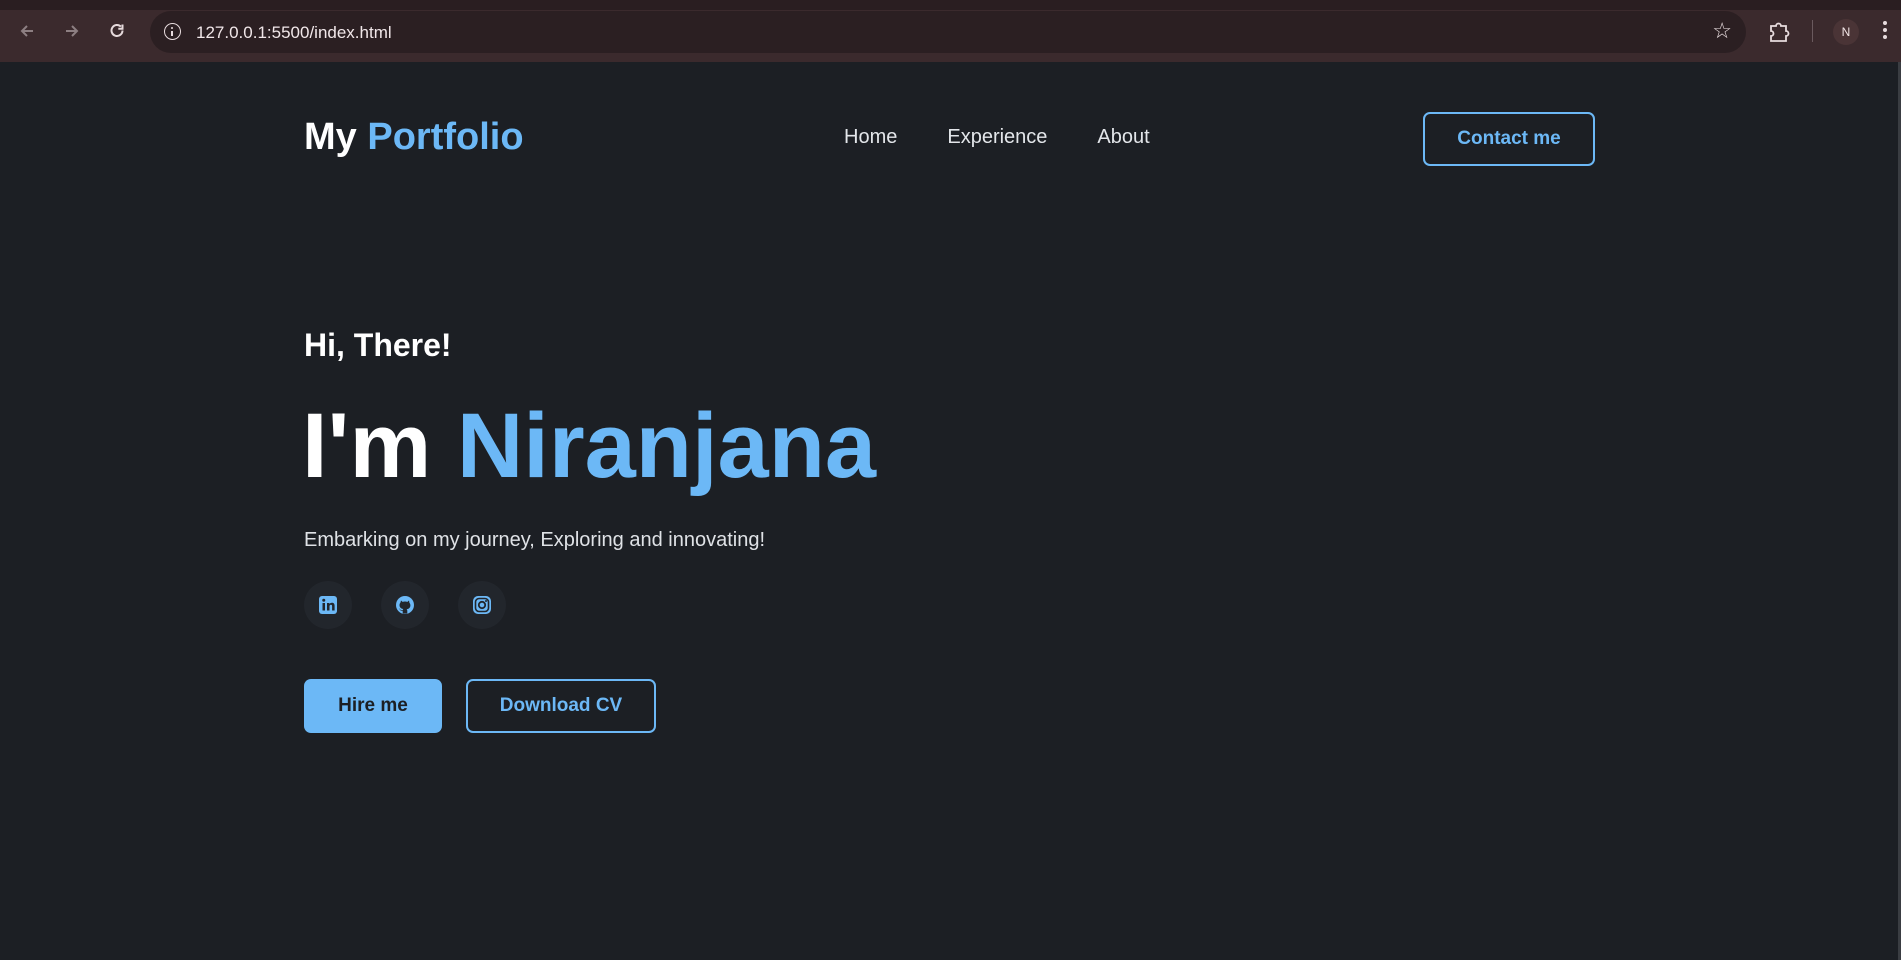 This screenshot has height=960, width=1901. What do you see at coordinates (1846, 32) in the screenshot?
I see `profile-avatar: N` at bounding box center [1846, 32].